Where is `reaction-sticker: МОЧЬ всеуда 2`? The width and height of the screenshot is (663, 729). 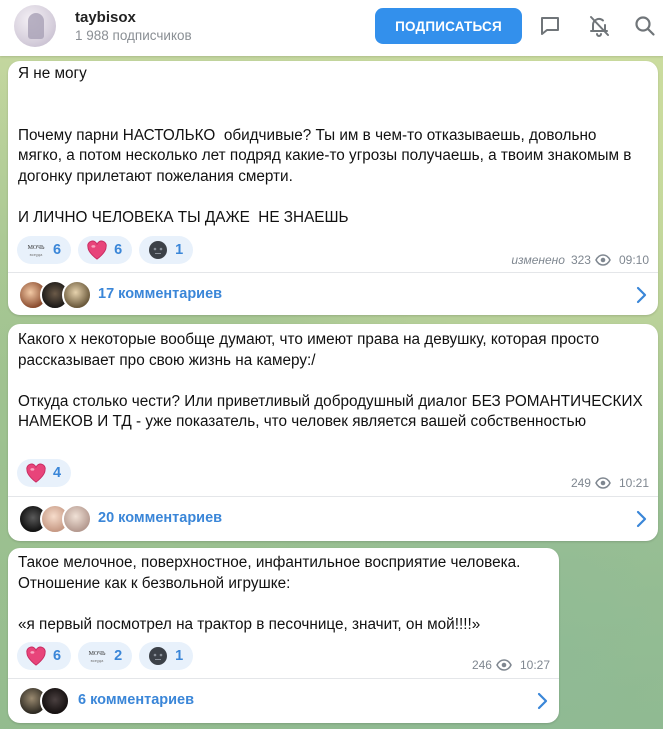
reaction-sticker: МОЧЬ всеуда 2 is located at coordinates (105, 656).